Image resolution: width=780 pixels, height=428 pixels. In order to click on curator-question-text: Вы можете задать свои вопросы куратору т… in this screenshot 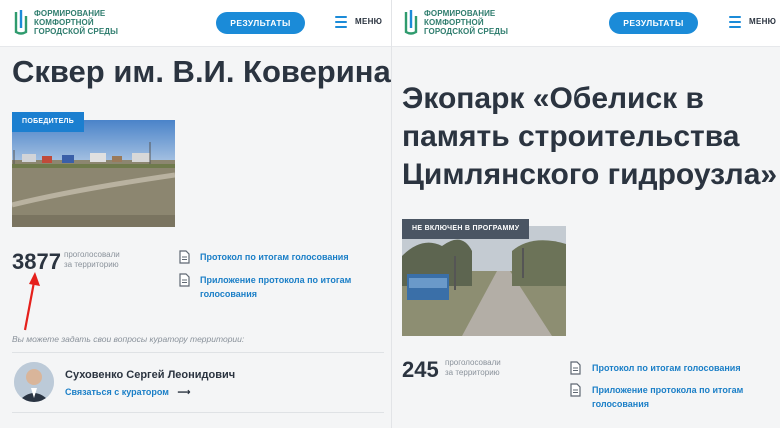, I will do `click(128, 339)`.